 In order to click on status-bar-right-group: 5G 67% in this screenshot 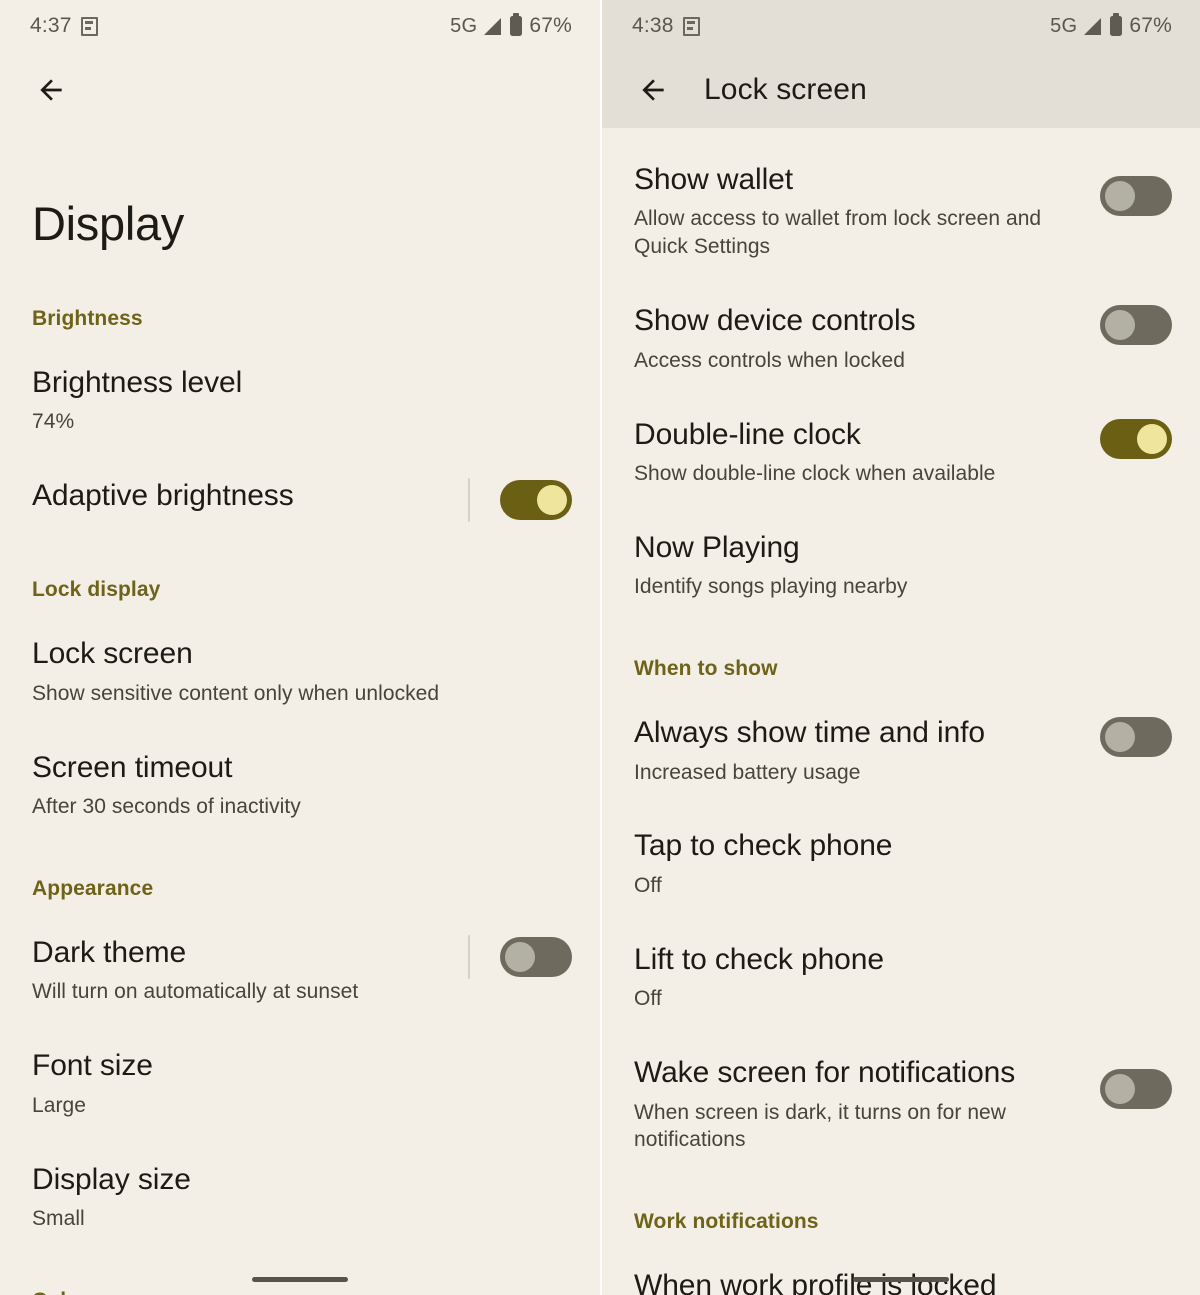, I will do `click(1111, 26)`.